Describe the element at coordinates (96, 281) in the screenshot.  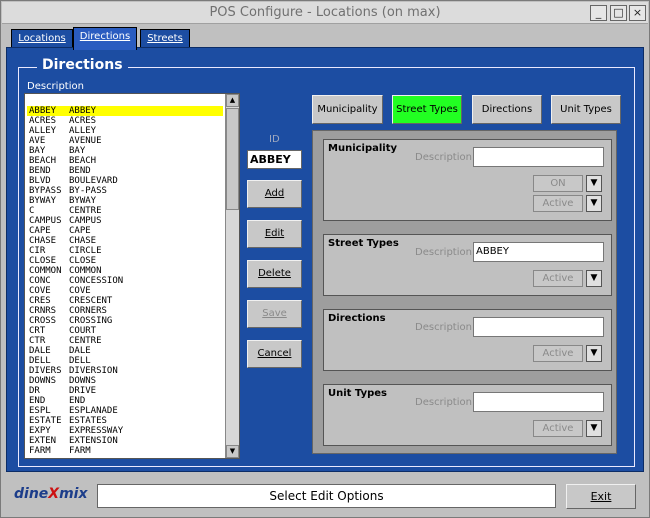
I see `list-item-name: CONCESSION` at that location.